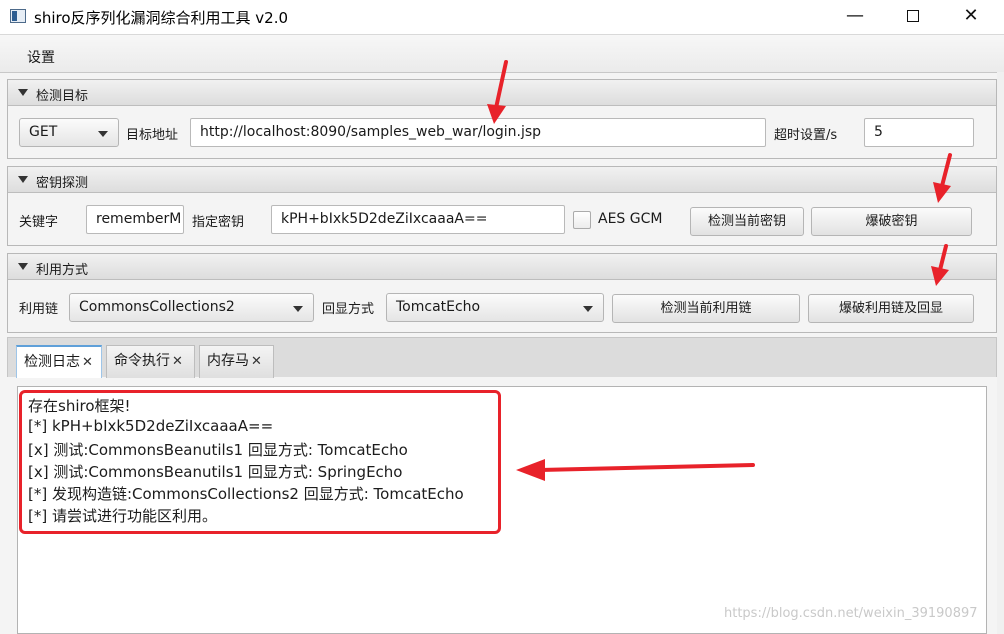  What do you see at coordinates (62, 270) in the screenshot?
I see `exploit-section-title: 利用方式` at bounding box center [62, 270].